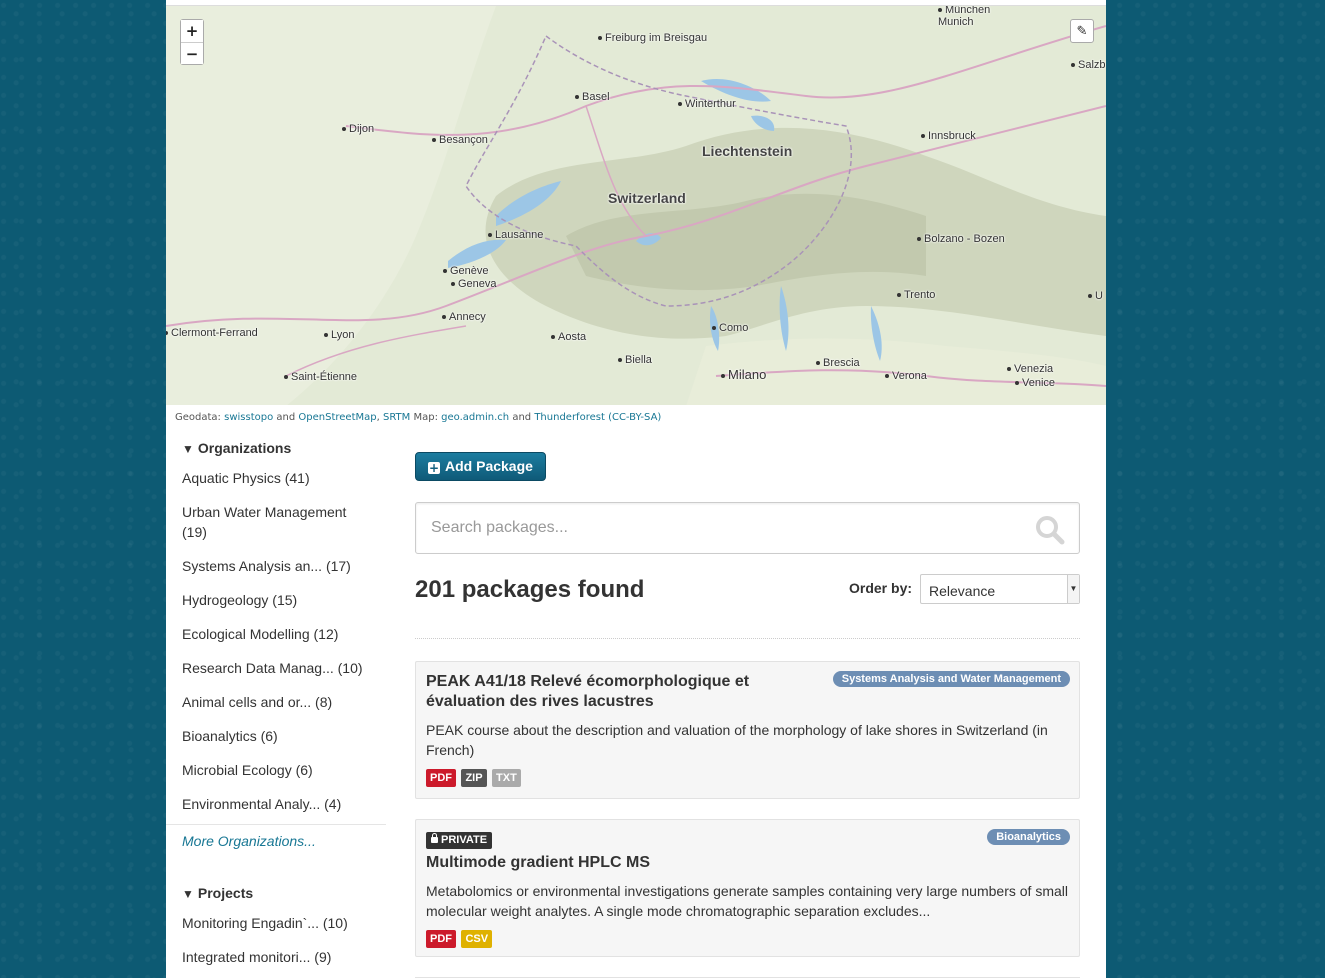  Describe the element at coordinates (1028, 837) in the screenshot. I see `organization-badge: Bioanalytics` at that location.